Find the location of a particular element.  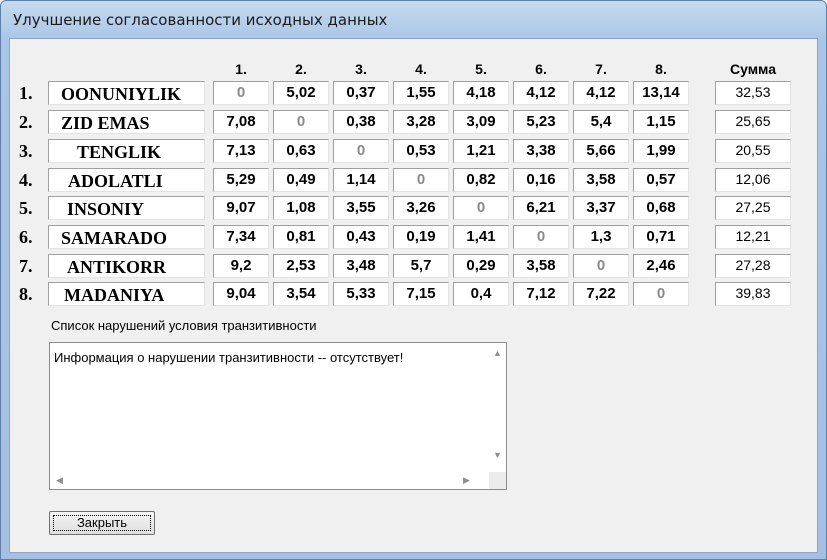

matrix-cell: 1,21 is located at coordinates (481, 151).